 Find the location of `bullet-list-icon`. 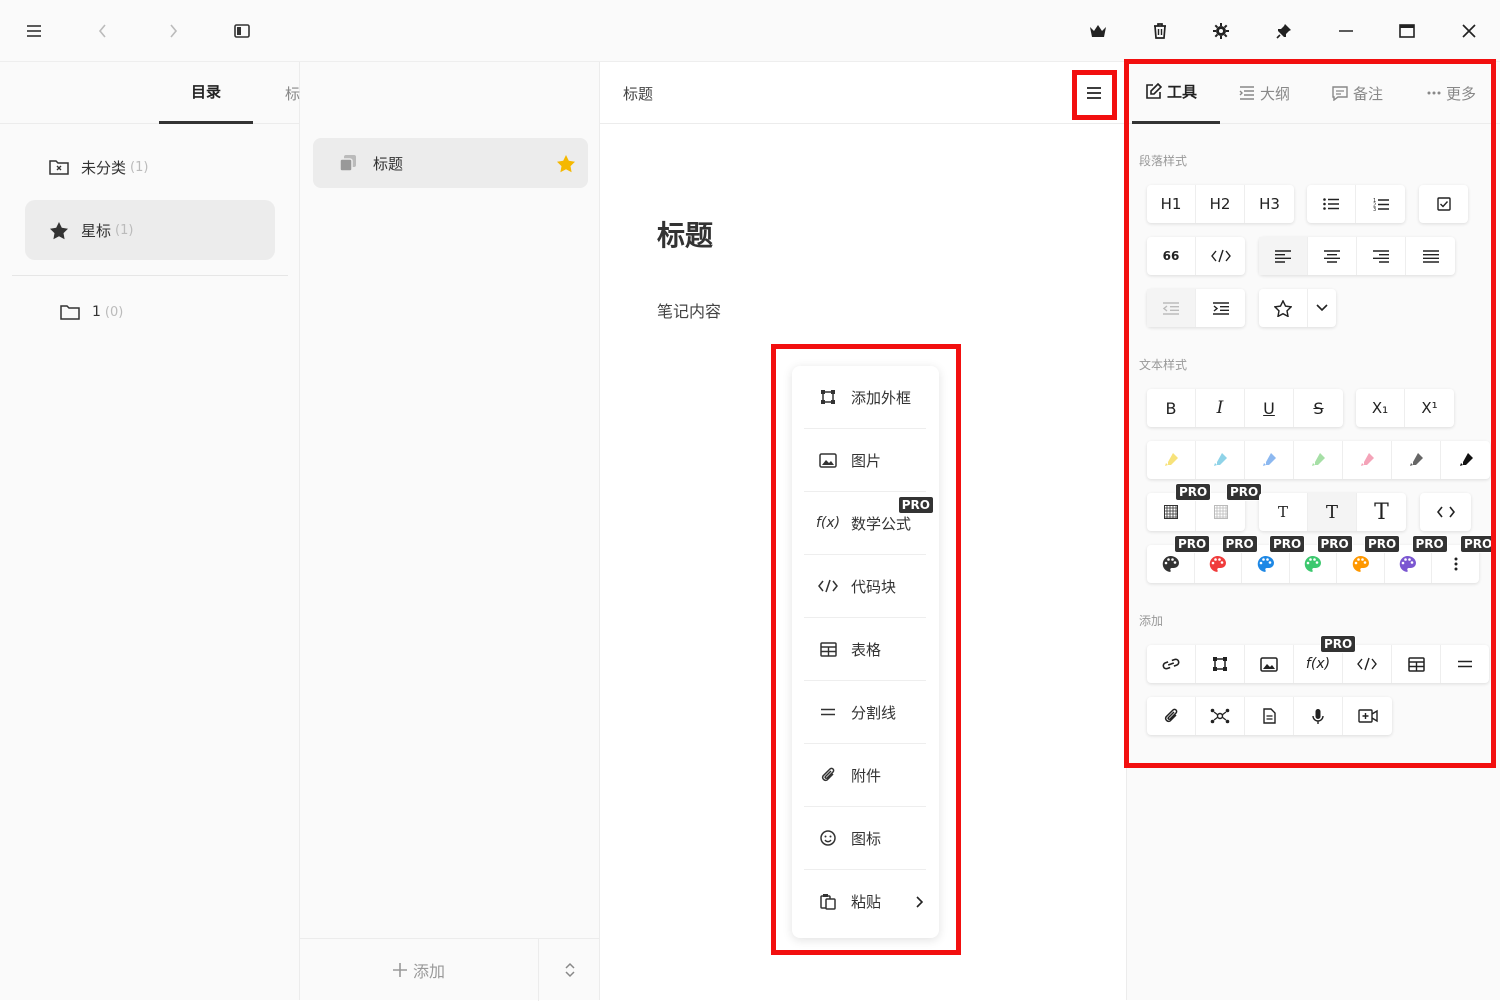

bullet-list-icon is located at coordinates (1331, 204).